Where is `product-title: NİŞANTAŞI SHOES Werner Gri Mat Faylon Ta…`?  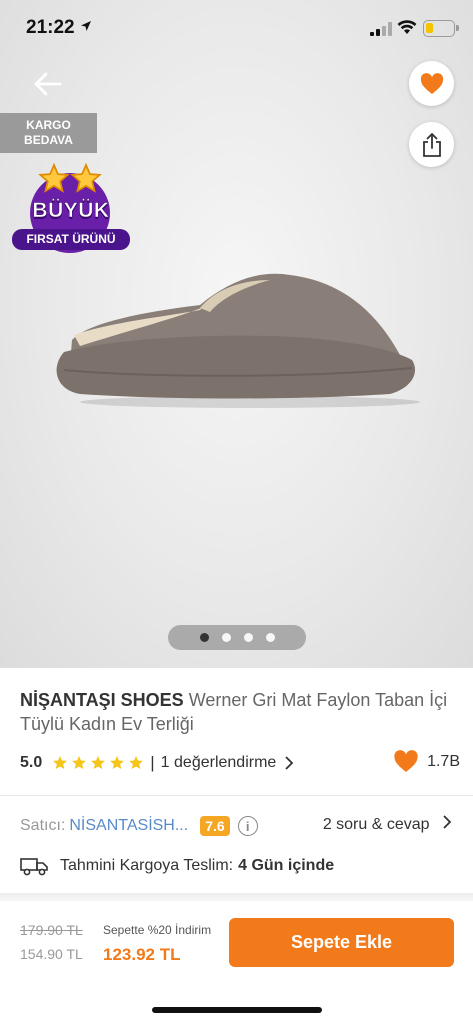
product-title: NİŞANTAŞI SHOES Werner Gri Mat Faylon Ta… is located at coordinates (235, 712).